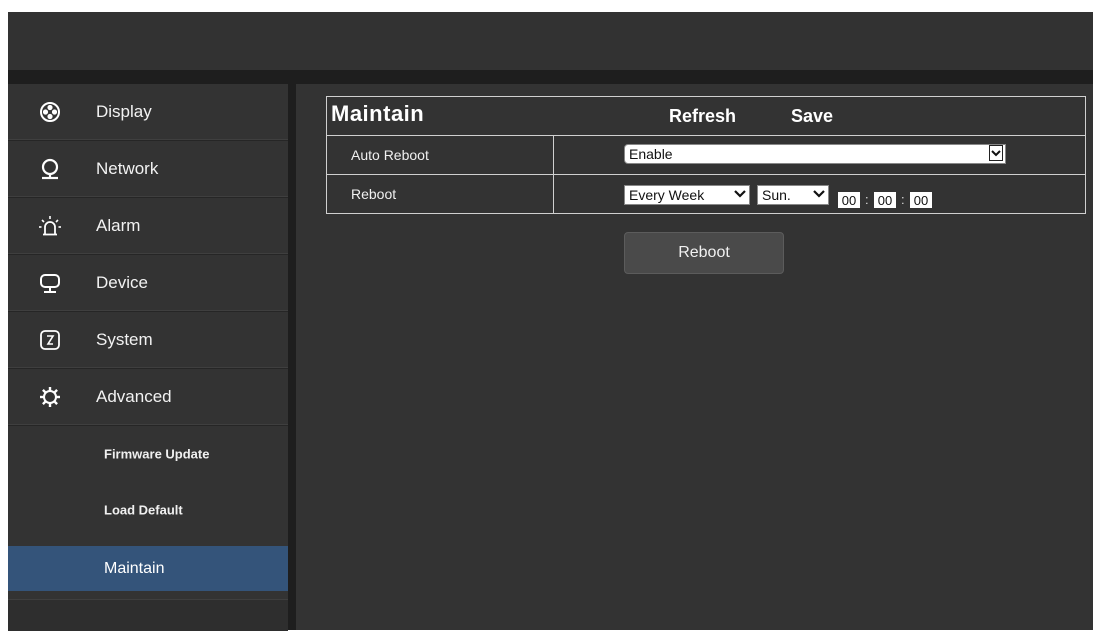 The height and width of the screenshot is (631, 1093). I want to click on network-icon, so click(50, 168).